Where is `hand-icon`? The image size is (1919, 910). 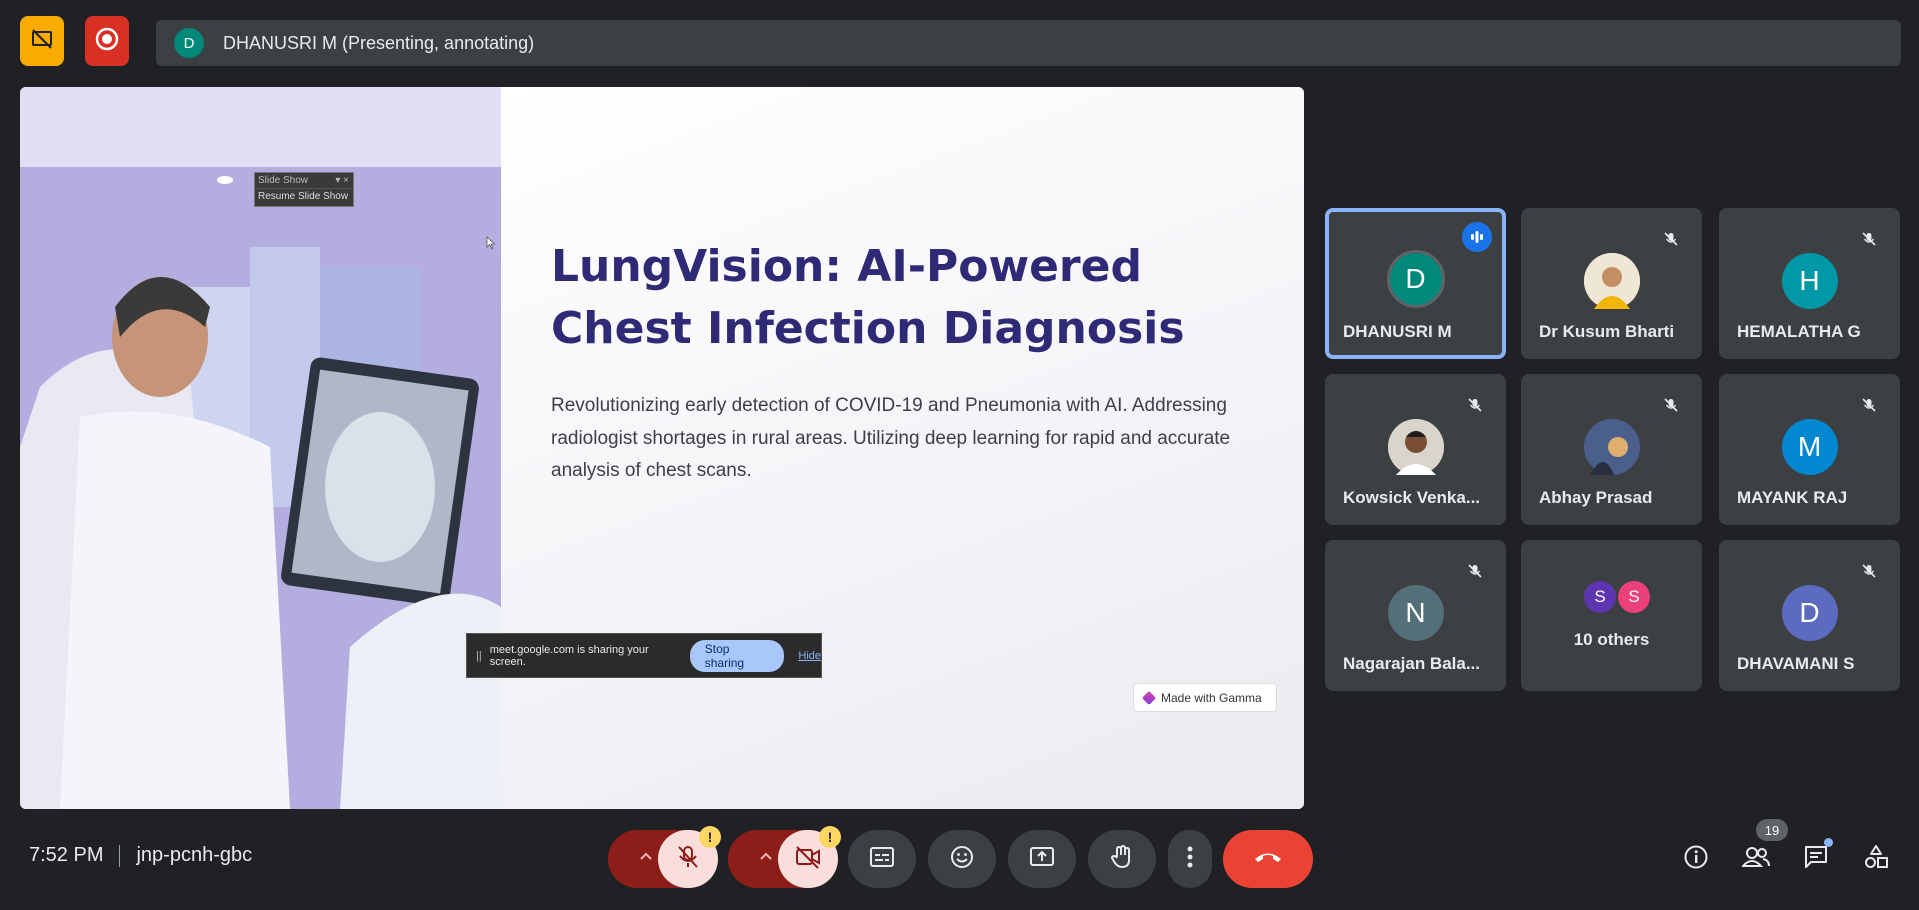
hand-icon is located at coordinates (1122, 859).